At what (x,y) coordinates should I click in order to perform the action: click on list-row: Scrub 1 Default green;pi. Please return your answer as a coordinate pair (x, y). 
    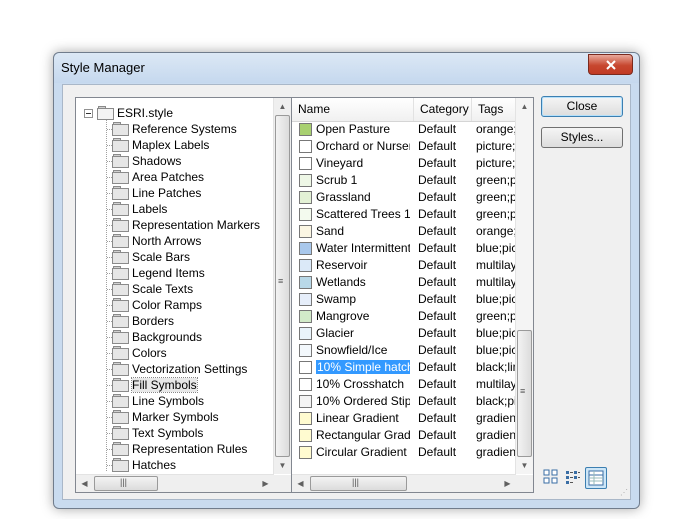
    Looking at the image, I should click on (404, 180).